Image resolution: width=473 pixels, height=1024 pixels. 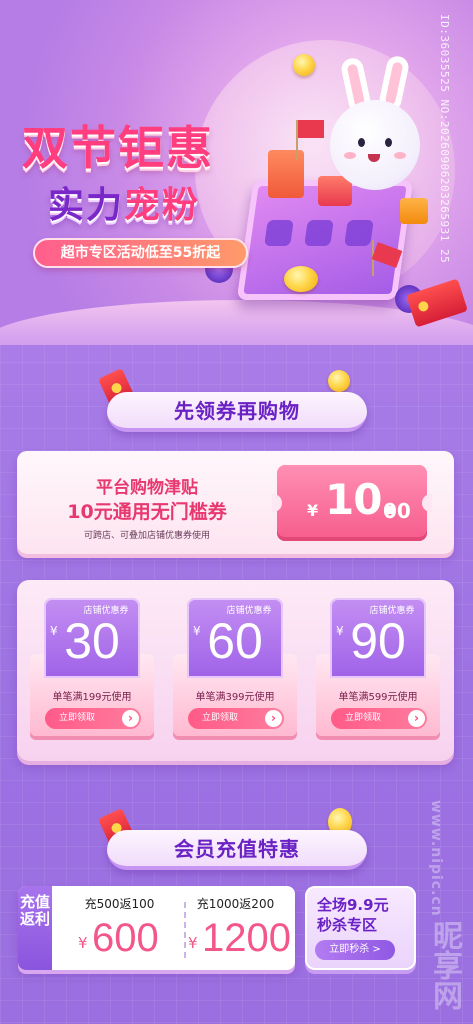 What do you see at coordinates (86, 205) in the screenshot?
I see `hero-title-line2-prefix: 实力` at bounding box center [86, 205].